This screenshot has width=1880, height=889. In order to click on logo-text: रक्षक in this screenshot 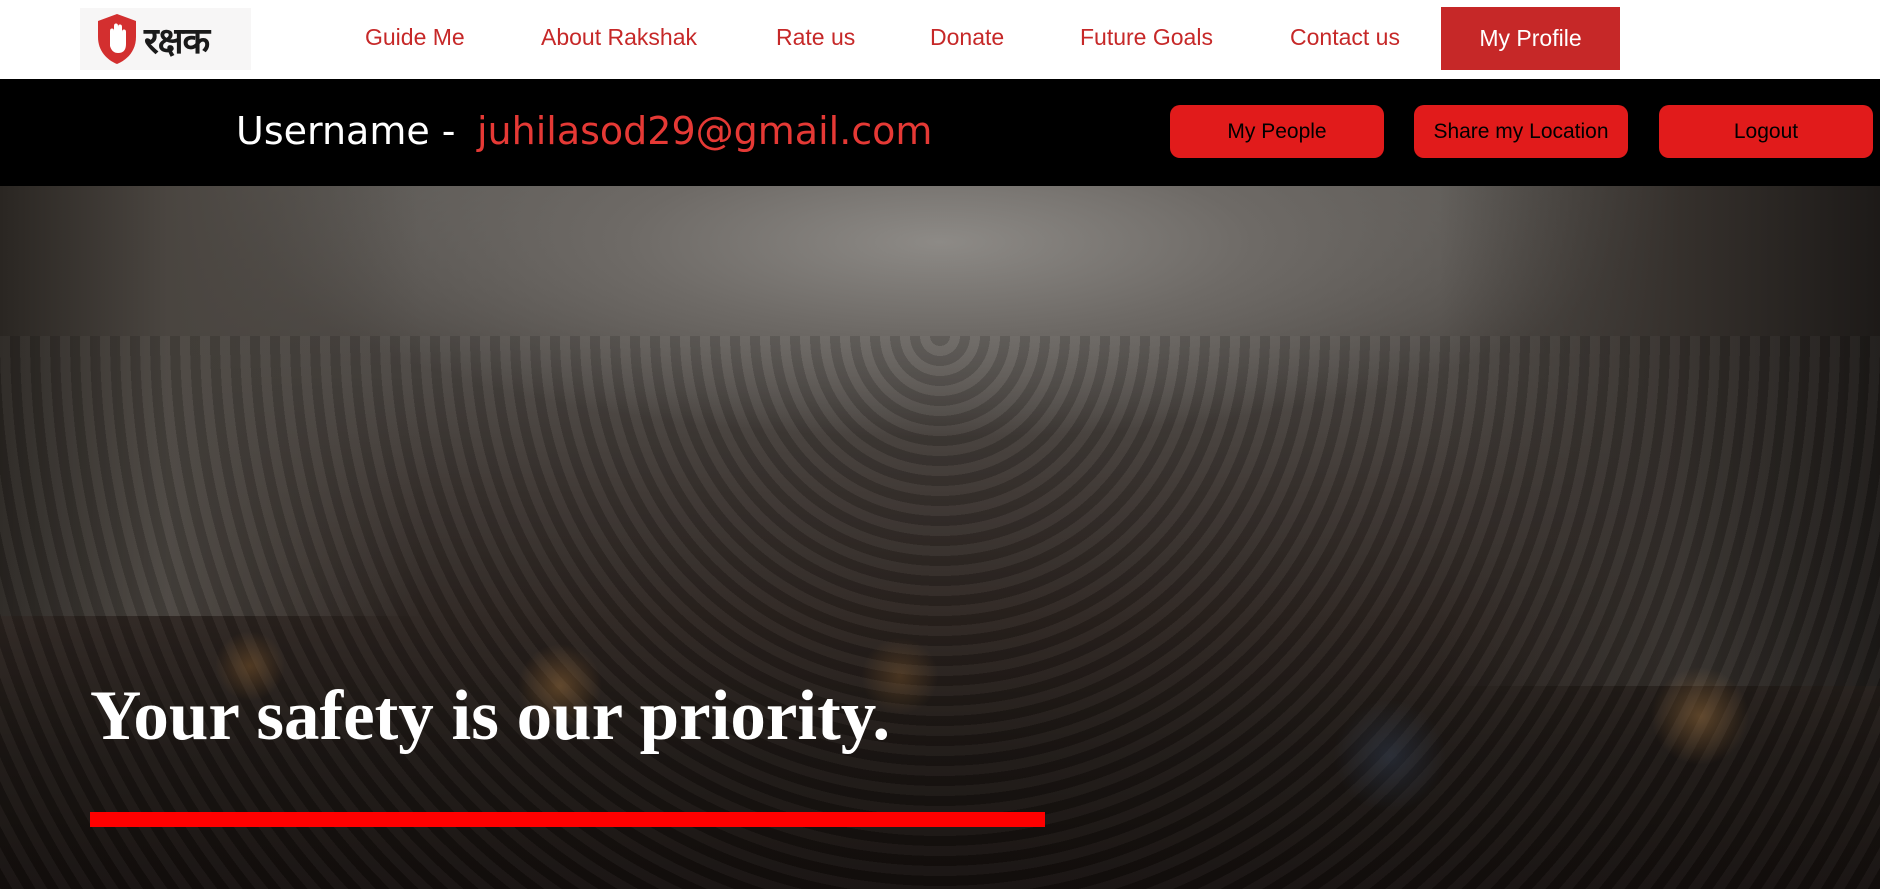, I will do `click(177, 41)`.